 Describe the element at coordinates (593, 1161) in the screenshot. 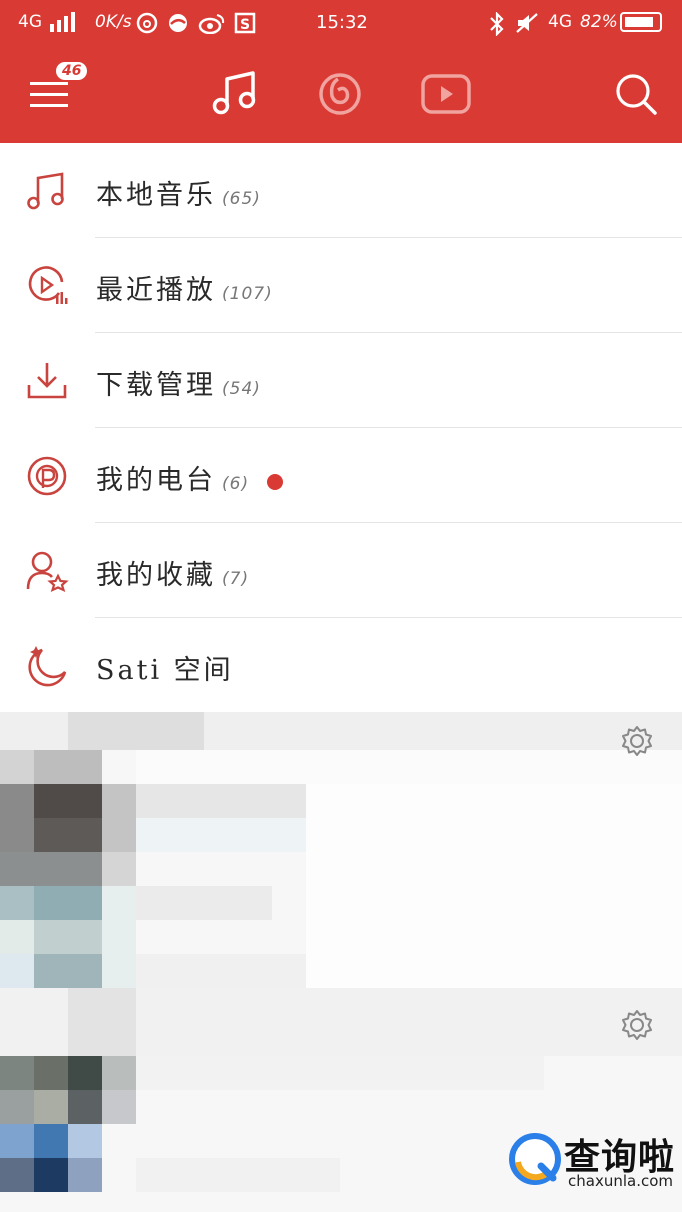

I see `watermark: 查询啦 chaxunla.com` at that location.